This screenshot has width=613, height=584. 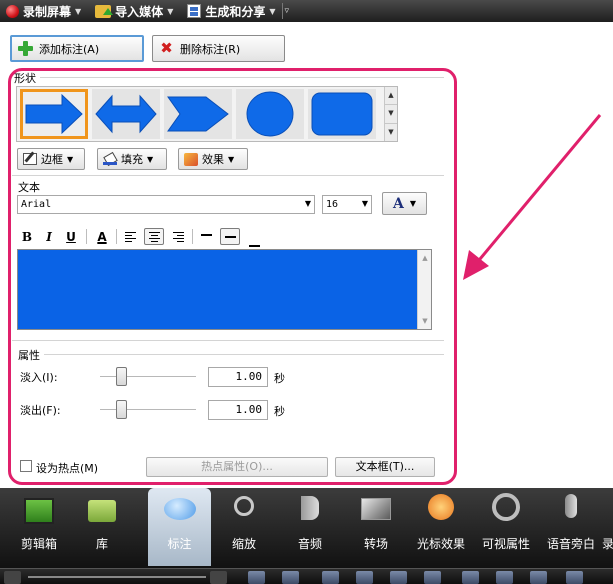 What do you see at coordinates (218, 48) in the screenshot?
I see `delete-callout-button: ✖ 删除标注(R)` at bounding box center [218, 48].